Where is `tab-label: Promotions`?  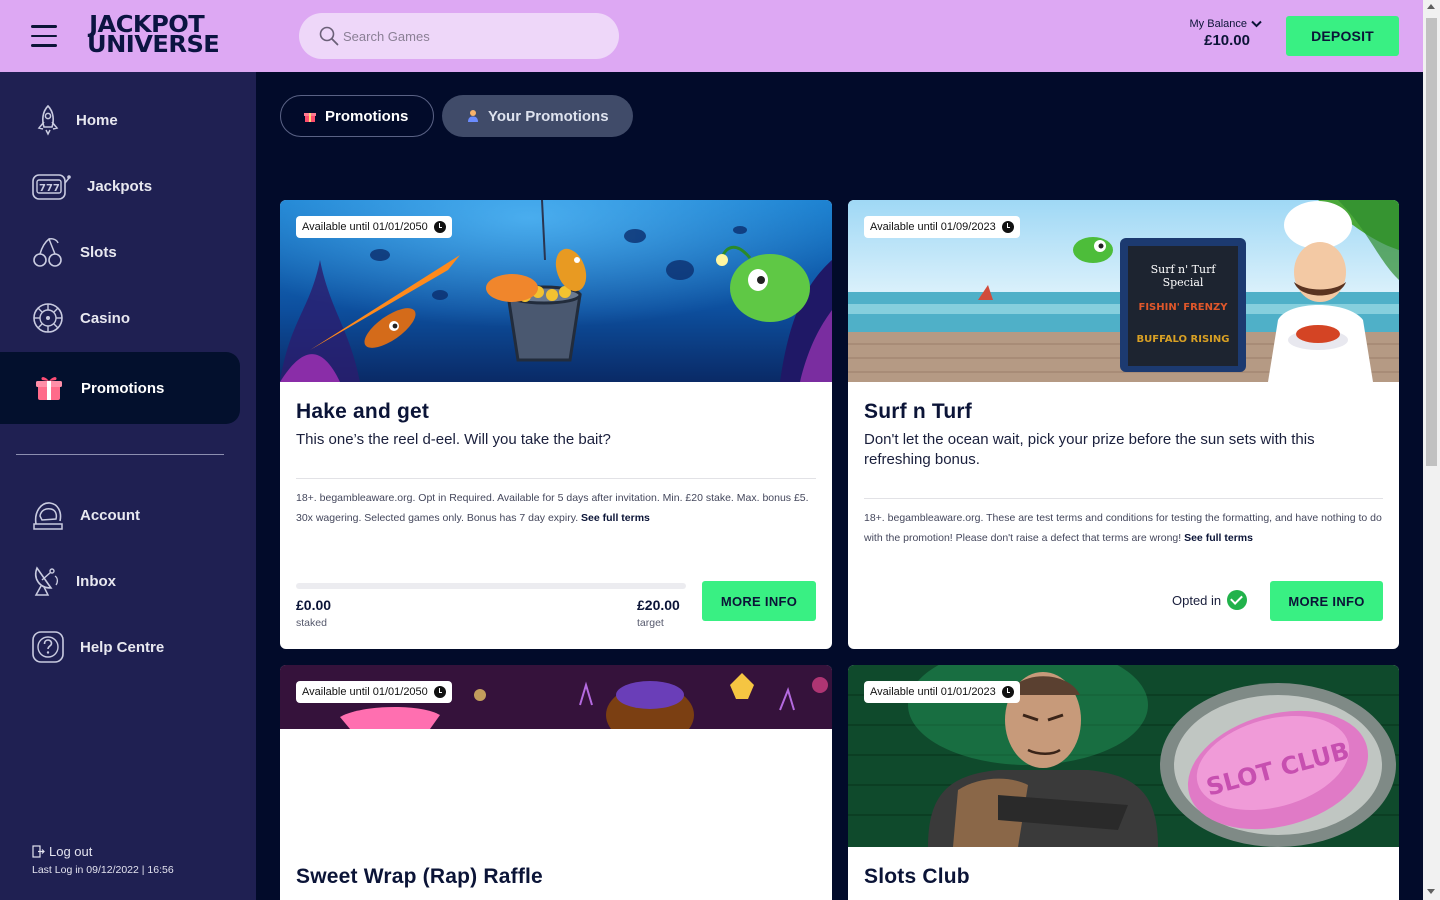 tab-label: Promotions is located at coordinates (367, 116).